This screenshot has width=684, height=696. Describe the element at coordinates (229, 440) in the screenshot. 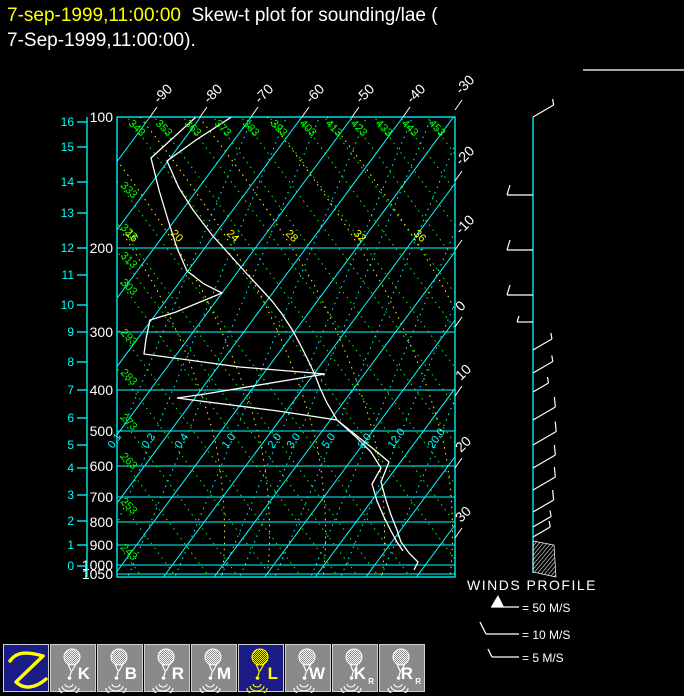

I see `svg-text: 1.0` at that location.